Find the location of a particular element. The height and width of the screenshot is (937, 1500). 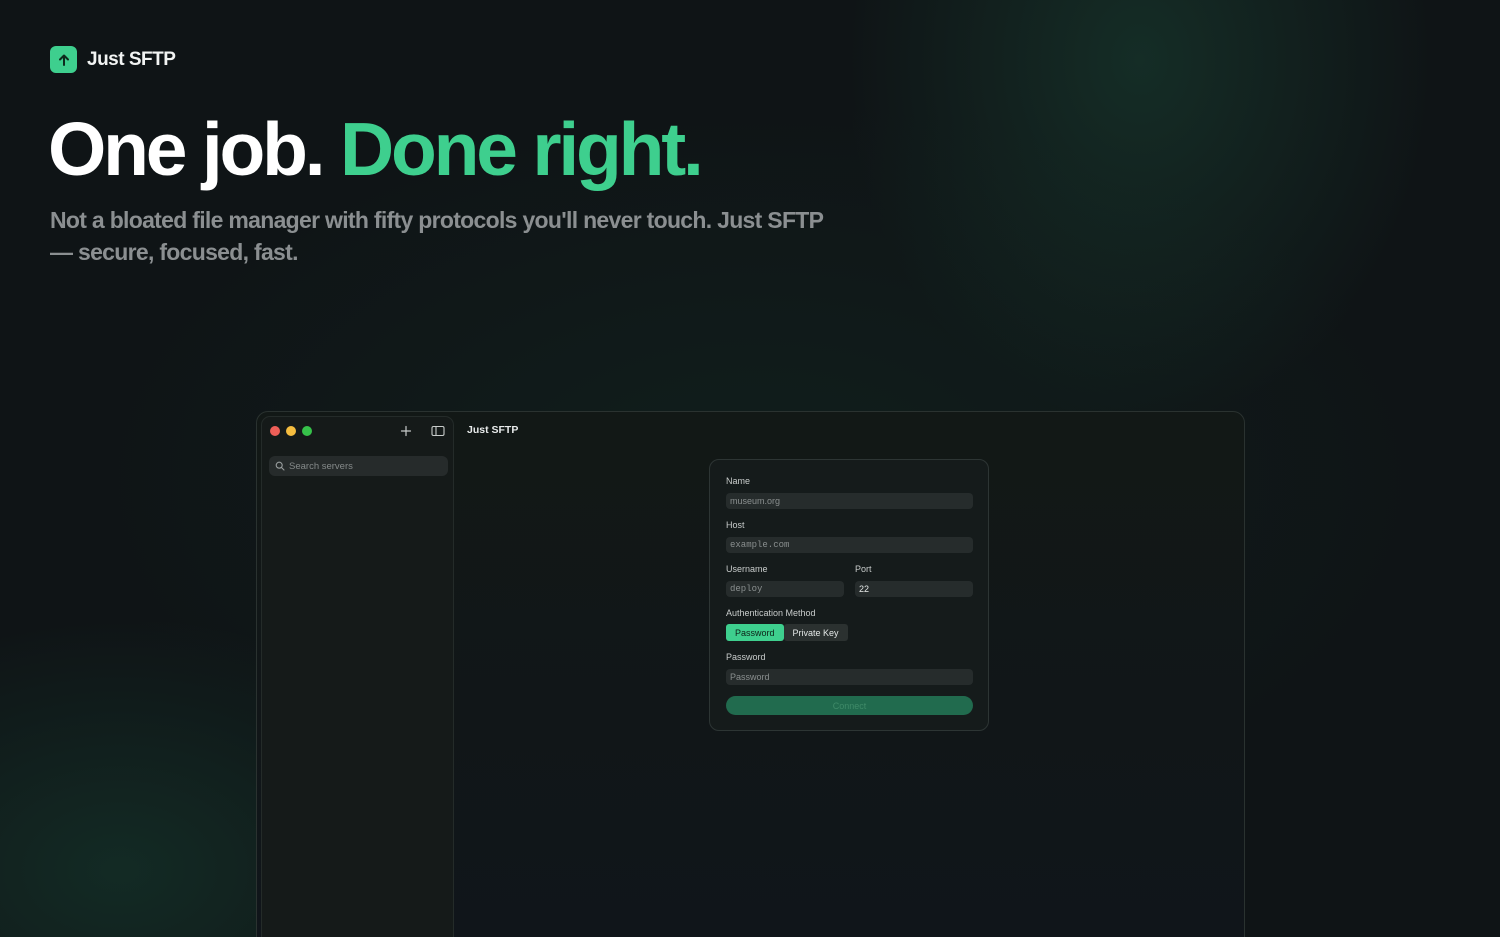

sidebar is located at coordinates (357, 676).